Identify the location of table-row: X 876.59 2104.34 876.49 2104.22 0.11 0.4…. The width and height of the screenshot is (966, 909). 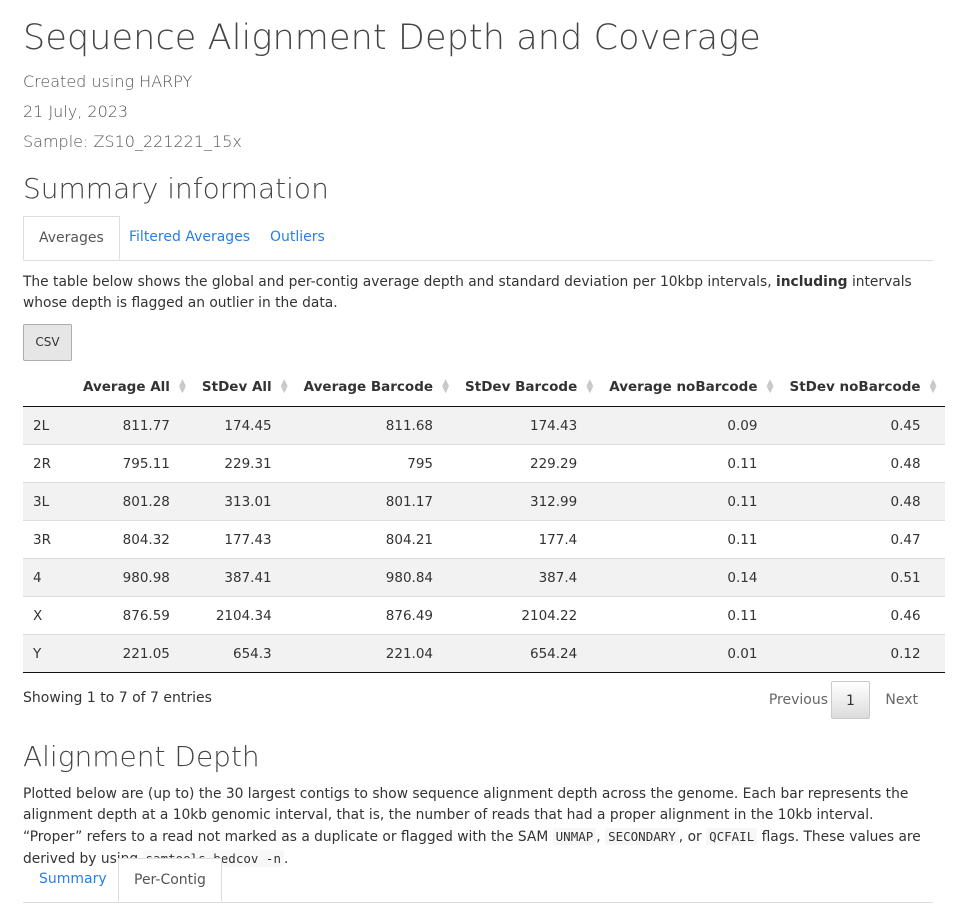
(484, 615).